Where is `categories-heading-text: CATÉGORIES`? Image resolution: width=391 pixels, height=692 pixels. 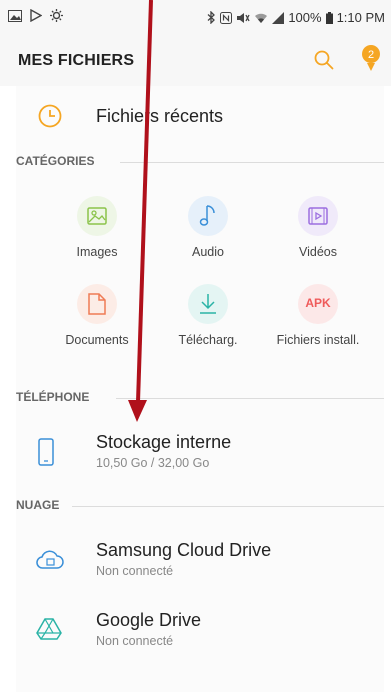 categories-heading-text: CATÉGORIES is located at coordinates (55, 161).